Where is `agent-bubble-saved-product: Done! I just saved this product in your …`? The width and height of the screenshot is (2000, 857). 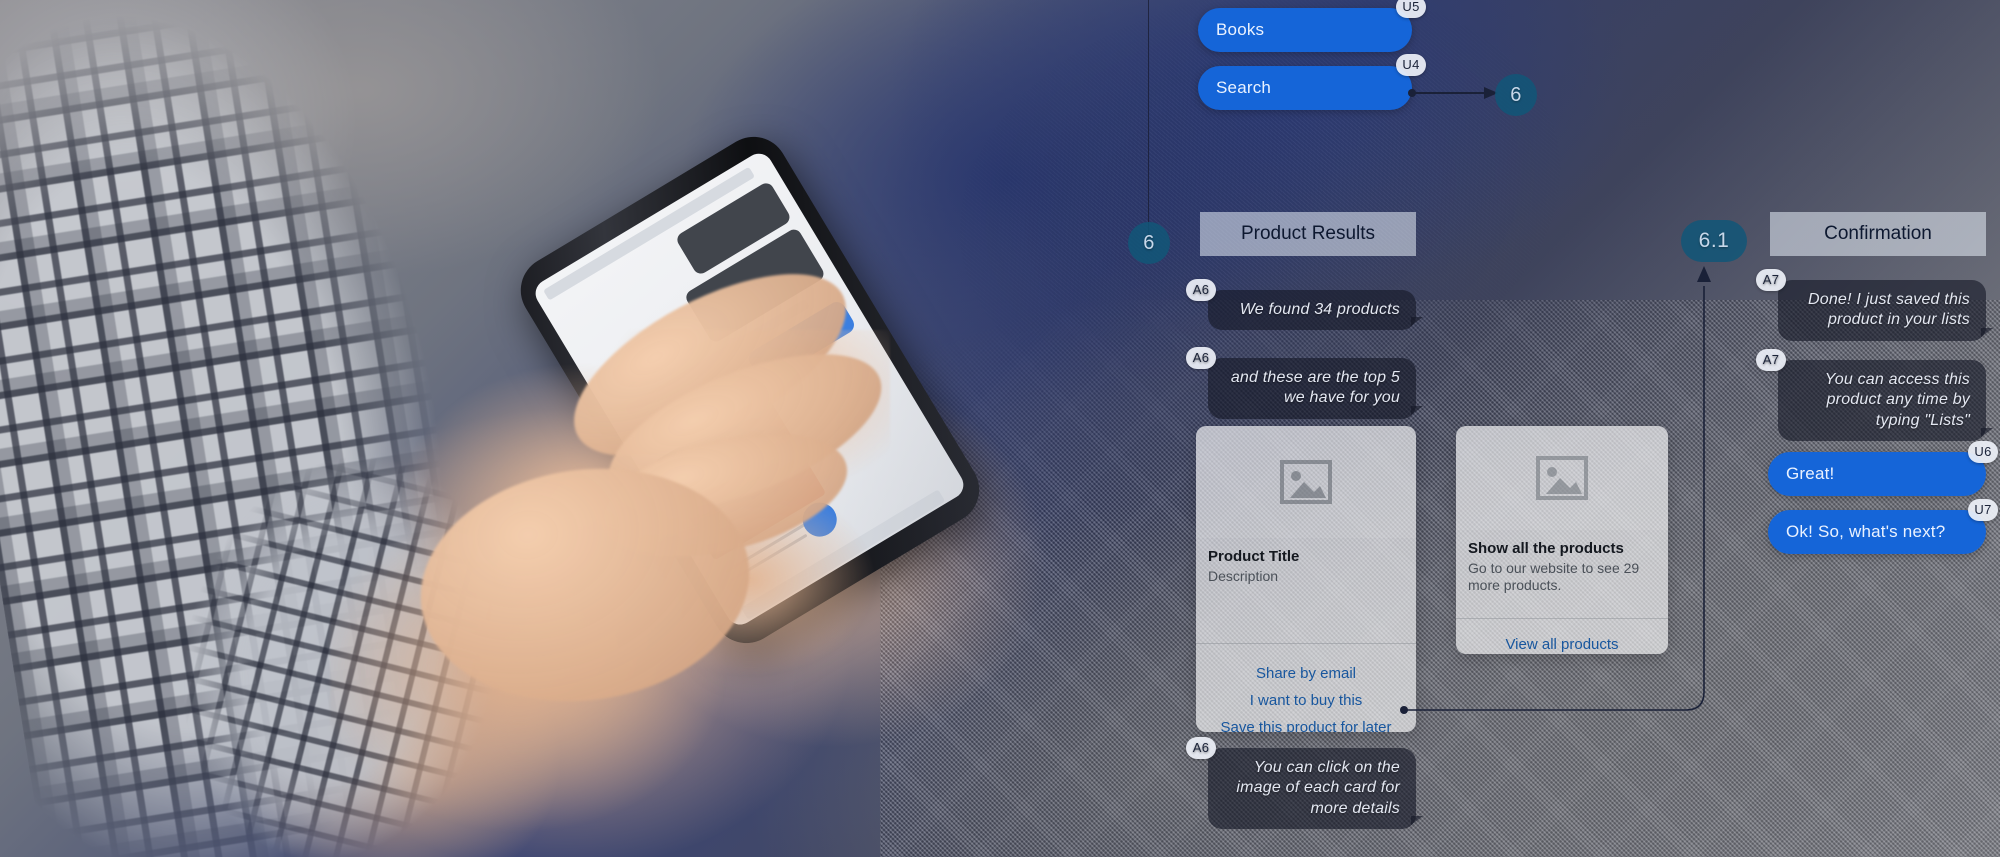
agent-bubble-saved-product: Done! I just saved this product in your … is located at coordinates (1874, 305).